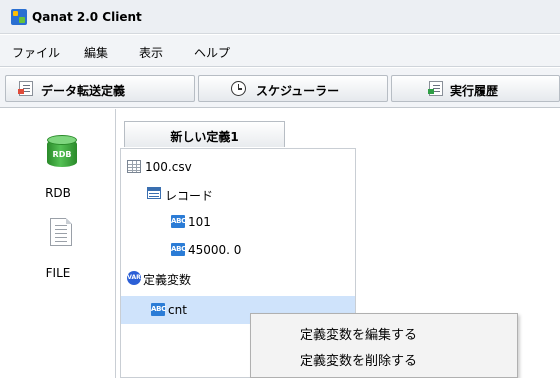 This screenshot has height=378, width=560. Describe the element at coordinates (19, 17) in the screenshot. I see `app-logo-icon` at that location.